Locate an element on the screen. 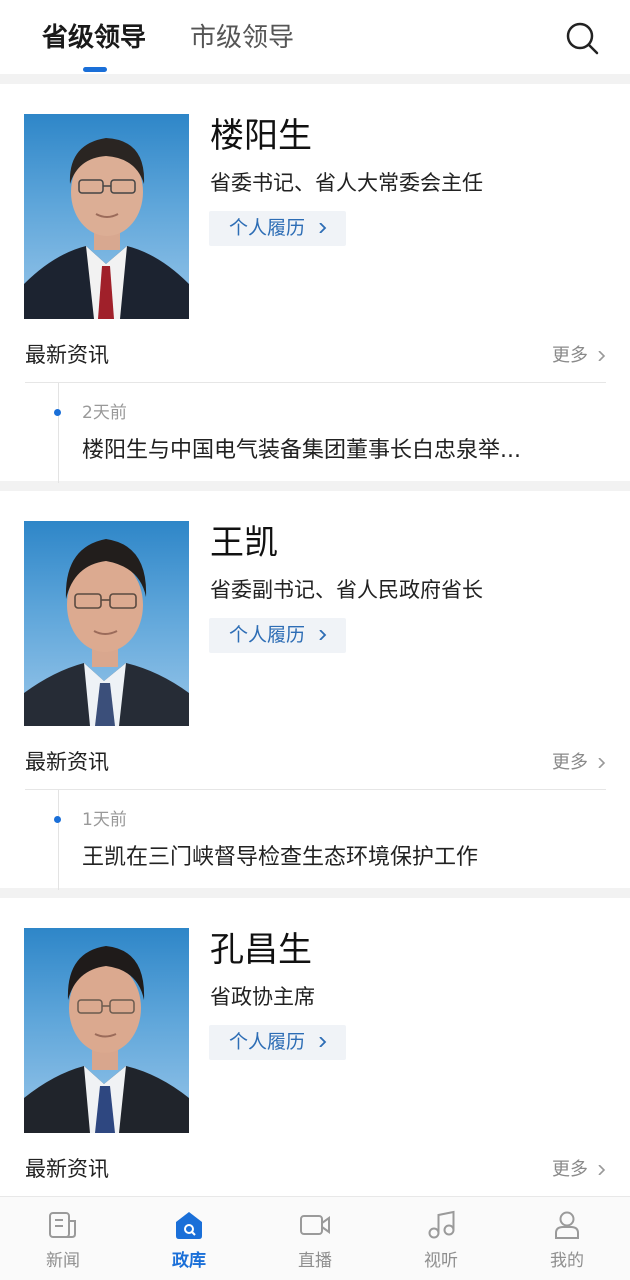  search-button is located at coordinates (582, 38).